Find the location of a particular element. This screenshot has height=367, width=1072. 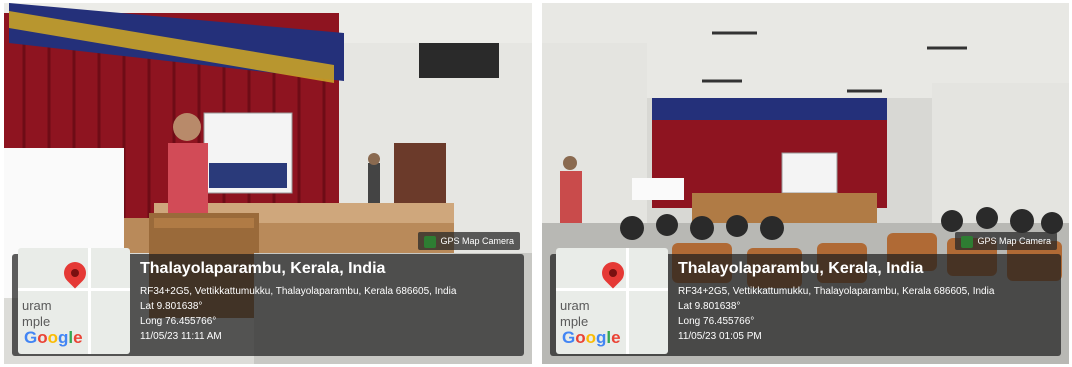

timestamp: 11/05/23 11:11 AM is located at coordinates (181, 336).